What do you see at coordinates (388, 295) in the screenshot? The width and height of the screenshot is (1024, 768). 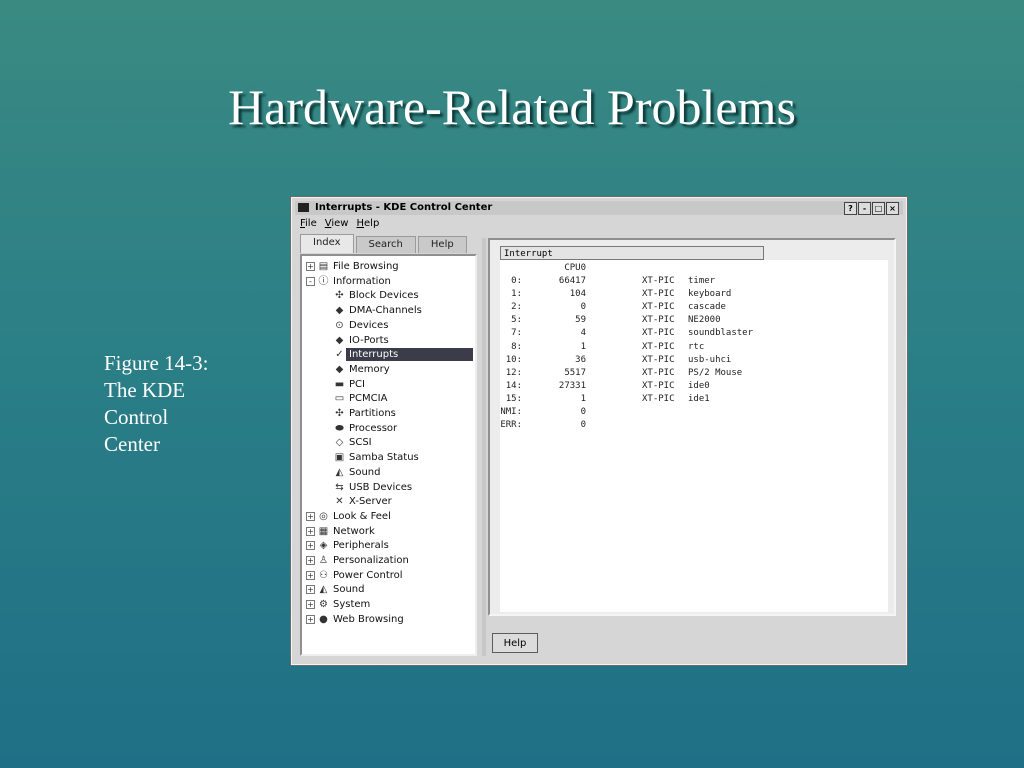 I see `tree-item: ✣ Block Devices` at bounding box center [388, 295].